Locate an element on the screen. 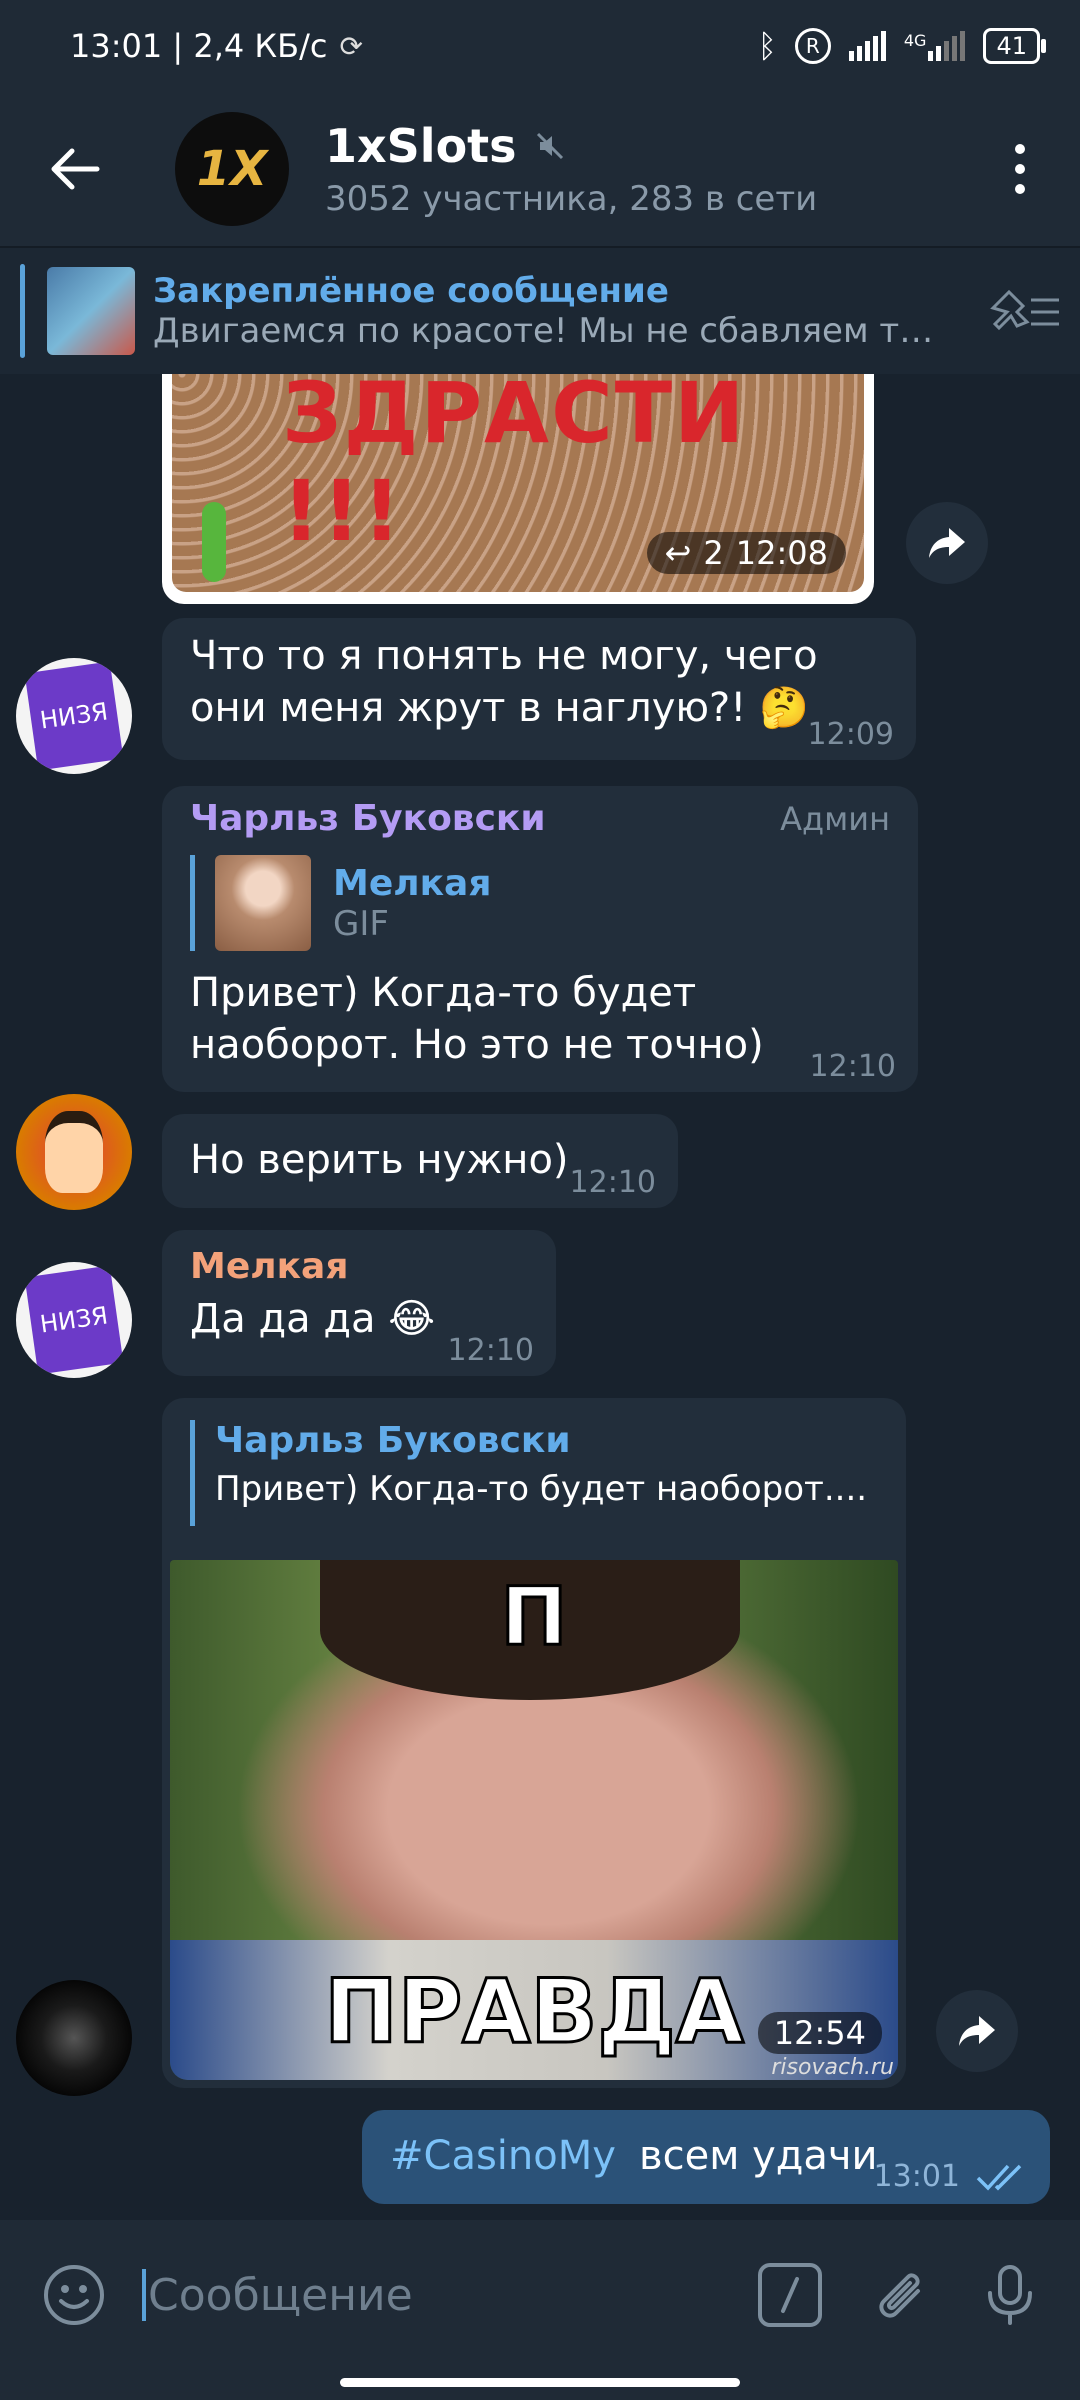 This screenshot has height=2400, width=1080. message-input: Сообщение is located at coordinates (450, 2295).